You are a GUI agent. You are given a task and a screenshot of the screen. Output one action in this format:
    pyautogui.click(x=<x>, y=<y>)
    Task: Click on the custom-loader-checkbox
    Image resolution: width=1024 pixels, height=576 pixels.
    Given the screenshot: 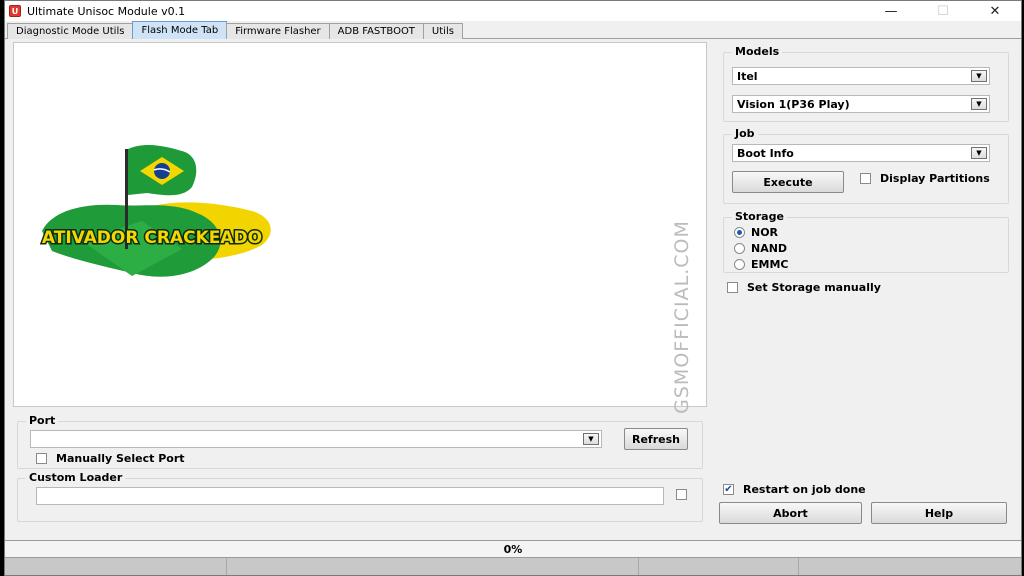 What is the action you would take?
    pyautogui.click(x=686, y=494)
    